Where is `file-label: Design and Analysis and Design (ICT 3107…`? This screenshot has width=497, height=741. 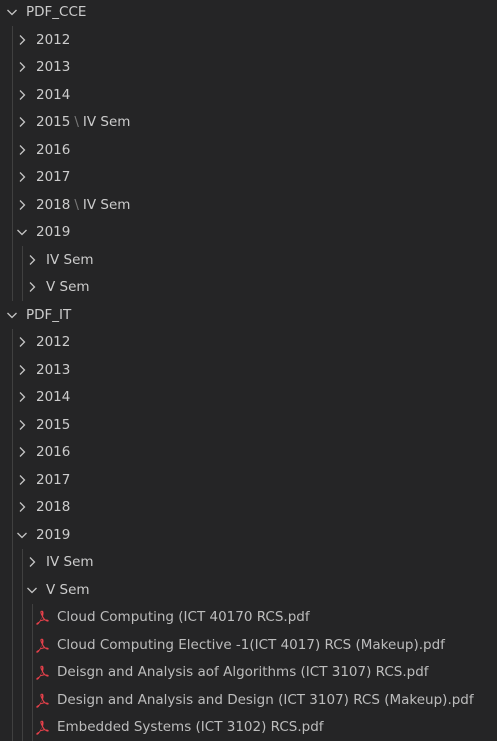
file-label: Design and Analysis and Design (ICT 3107… is located at coordinates (265, 700).